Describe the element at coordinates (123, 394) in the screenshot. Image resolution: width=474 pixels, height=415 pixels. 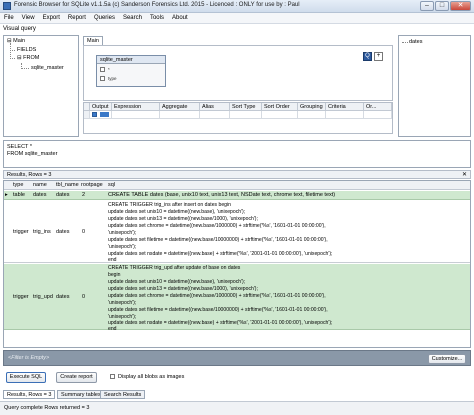
I see `tab-search-results: Search Results` at that location.